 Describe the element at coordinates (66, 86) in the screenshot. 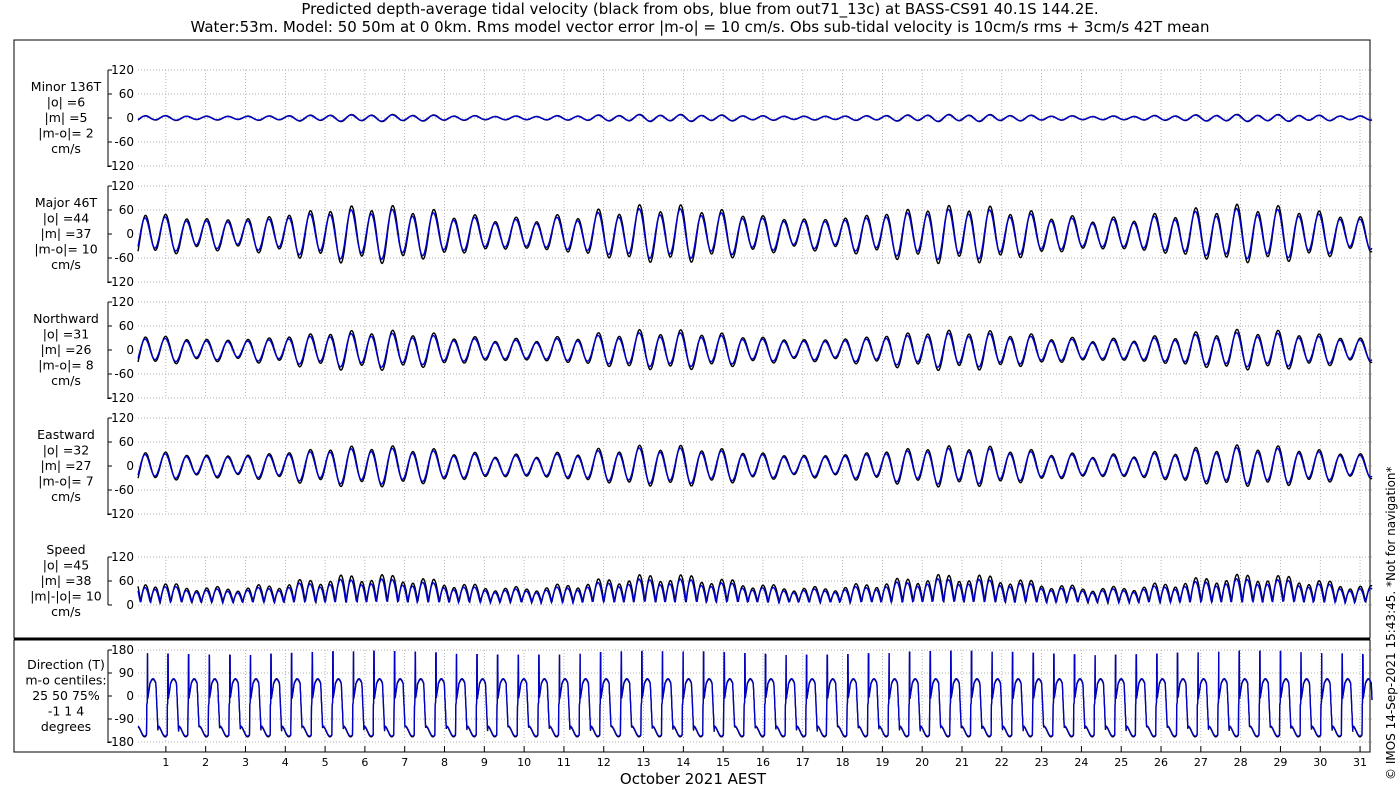

I see `panel-label-minor-0: Minor 136T` at that location.